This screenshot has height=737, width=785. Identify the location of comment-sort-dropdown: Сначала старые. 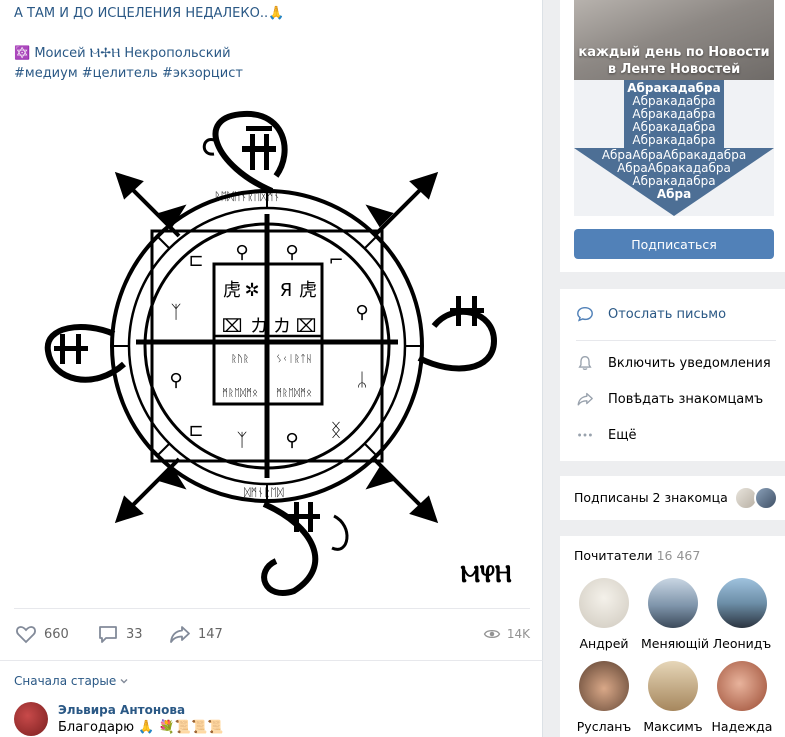
(71, 681).